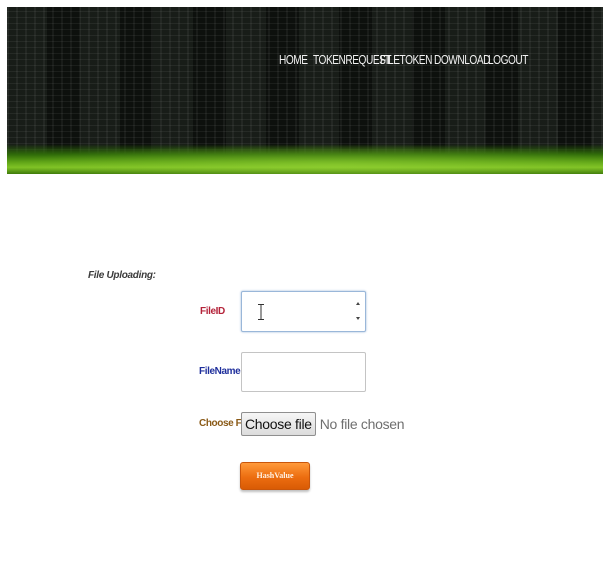  What do you see at coordinates (303, 372) in the screenshot?
I see `filename-input` at bounding box center [303, 372].